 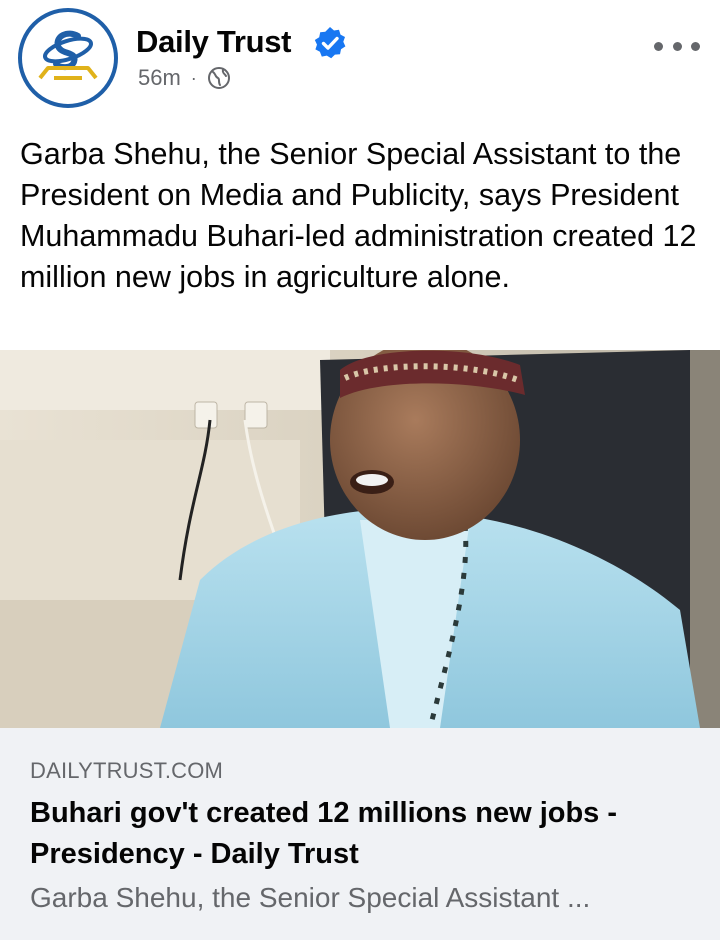 I want to click on more-options-icon, so click(x=677, y=46).